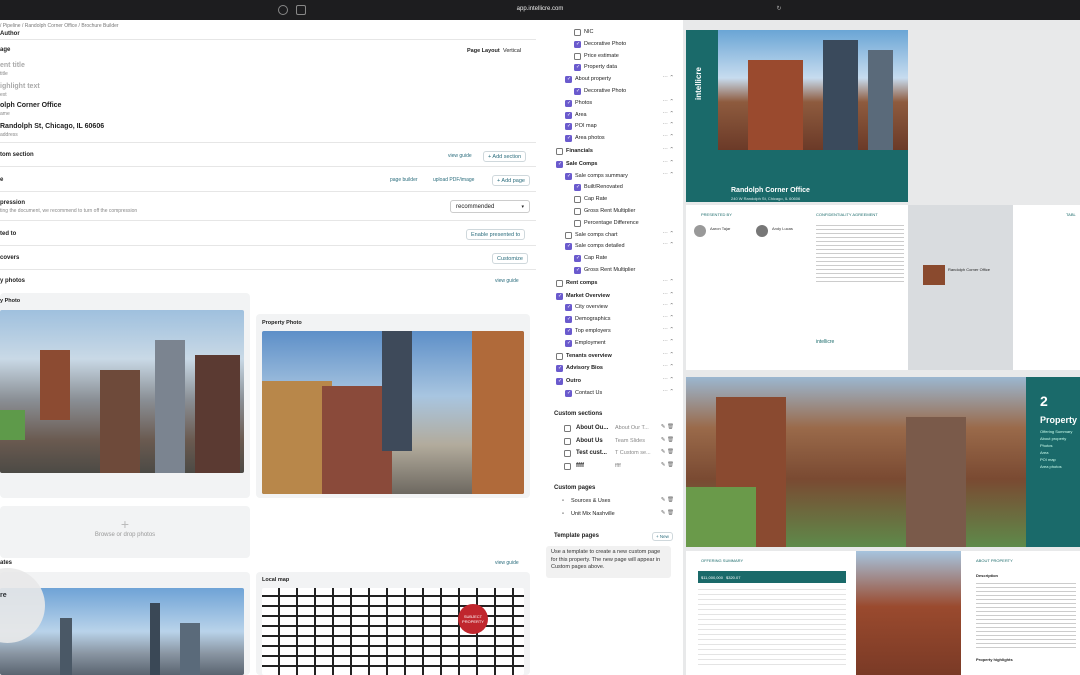 The width and height of the screenshot is (1080, 675). I want to click on custom-section-item: ffff ffff ✎ 🗑, so click(613, 467).